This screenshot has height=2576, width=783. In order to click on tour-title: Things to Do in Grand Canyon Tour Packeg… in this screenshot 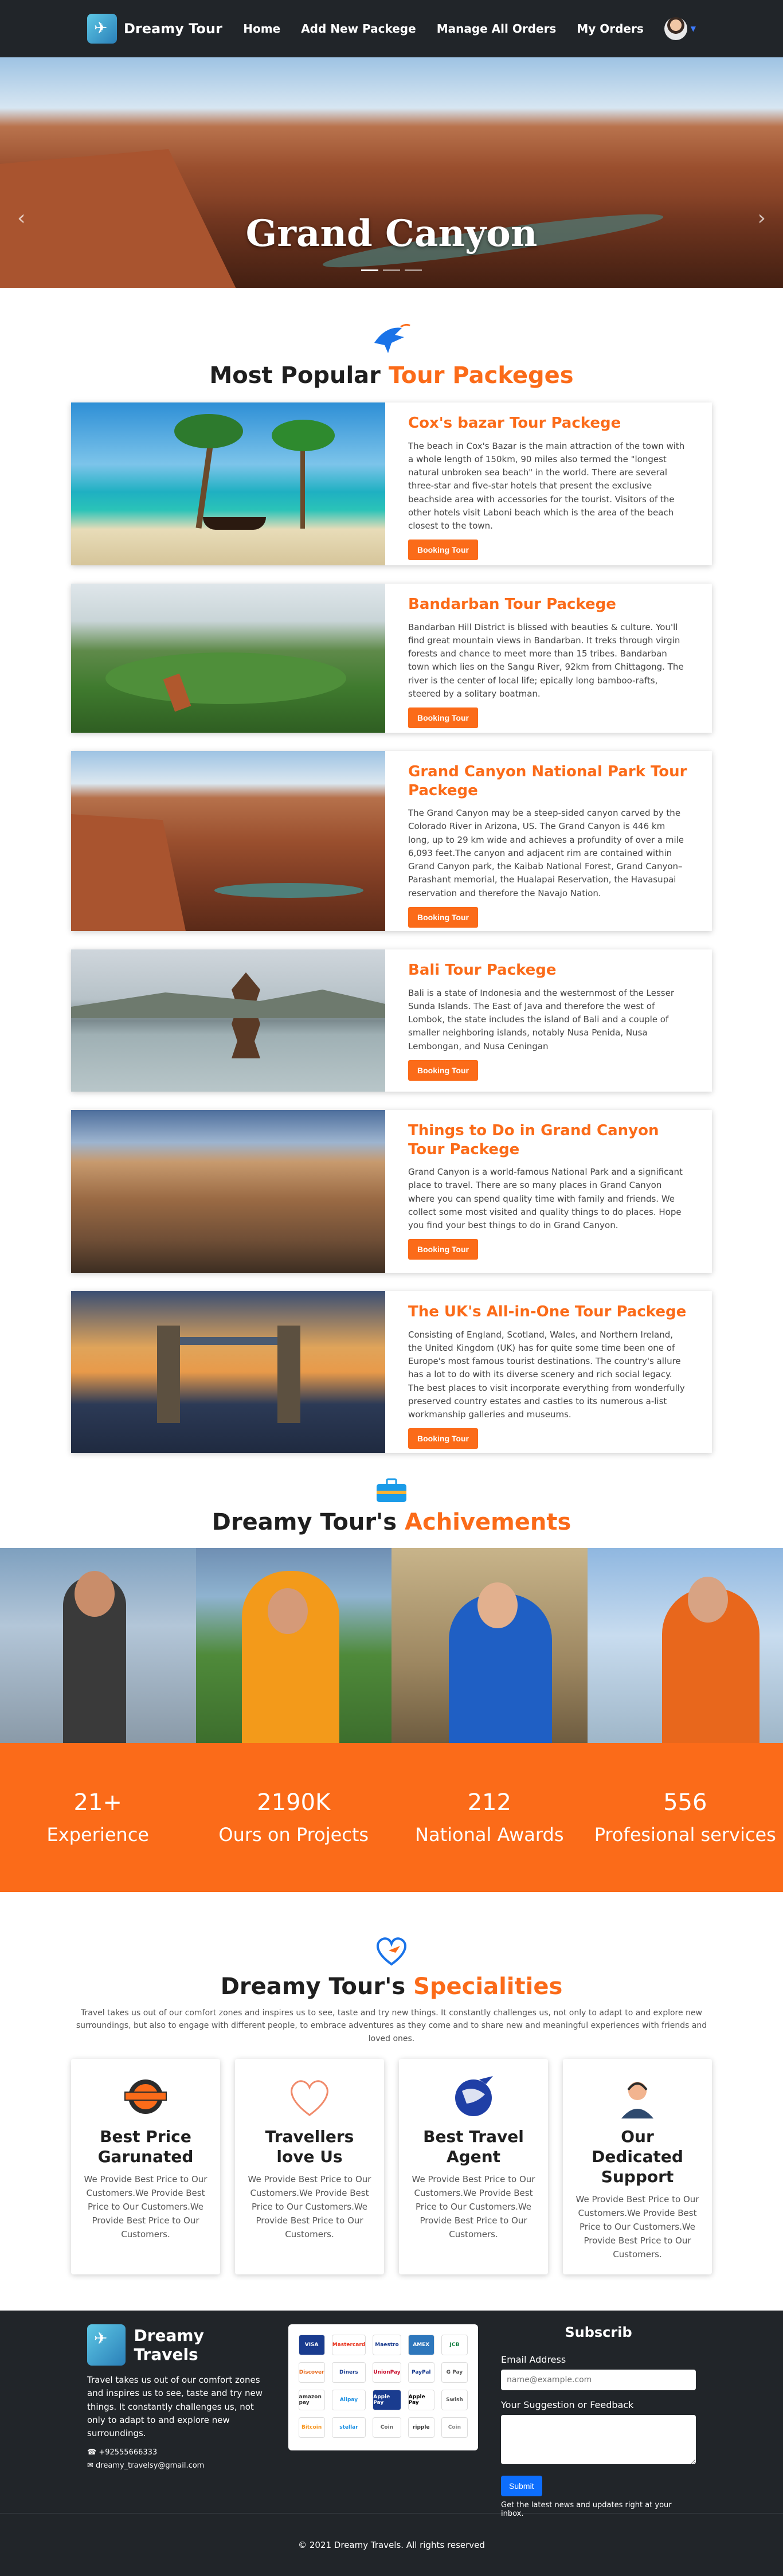, I will do `click(548, 1140)`.